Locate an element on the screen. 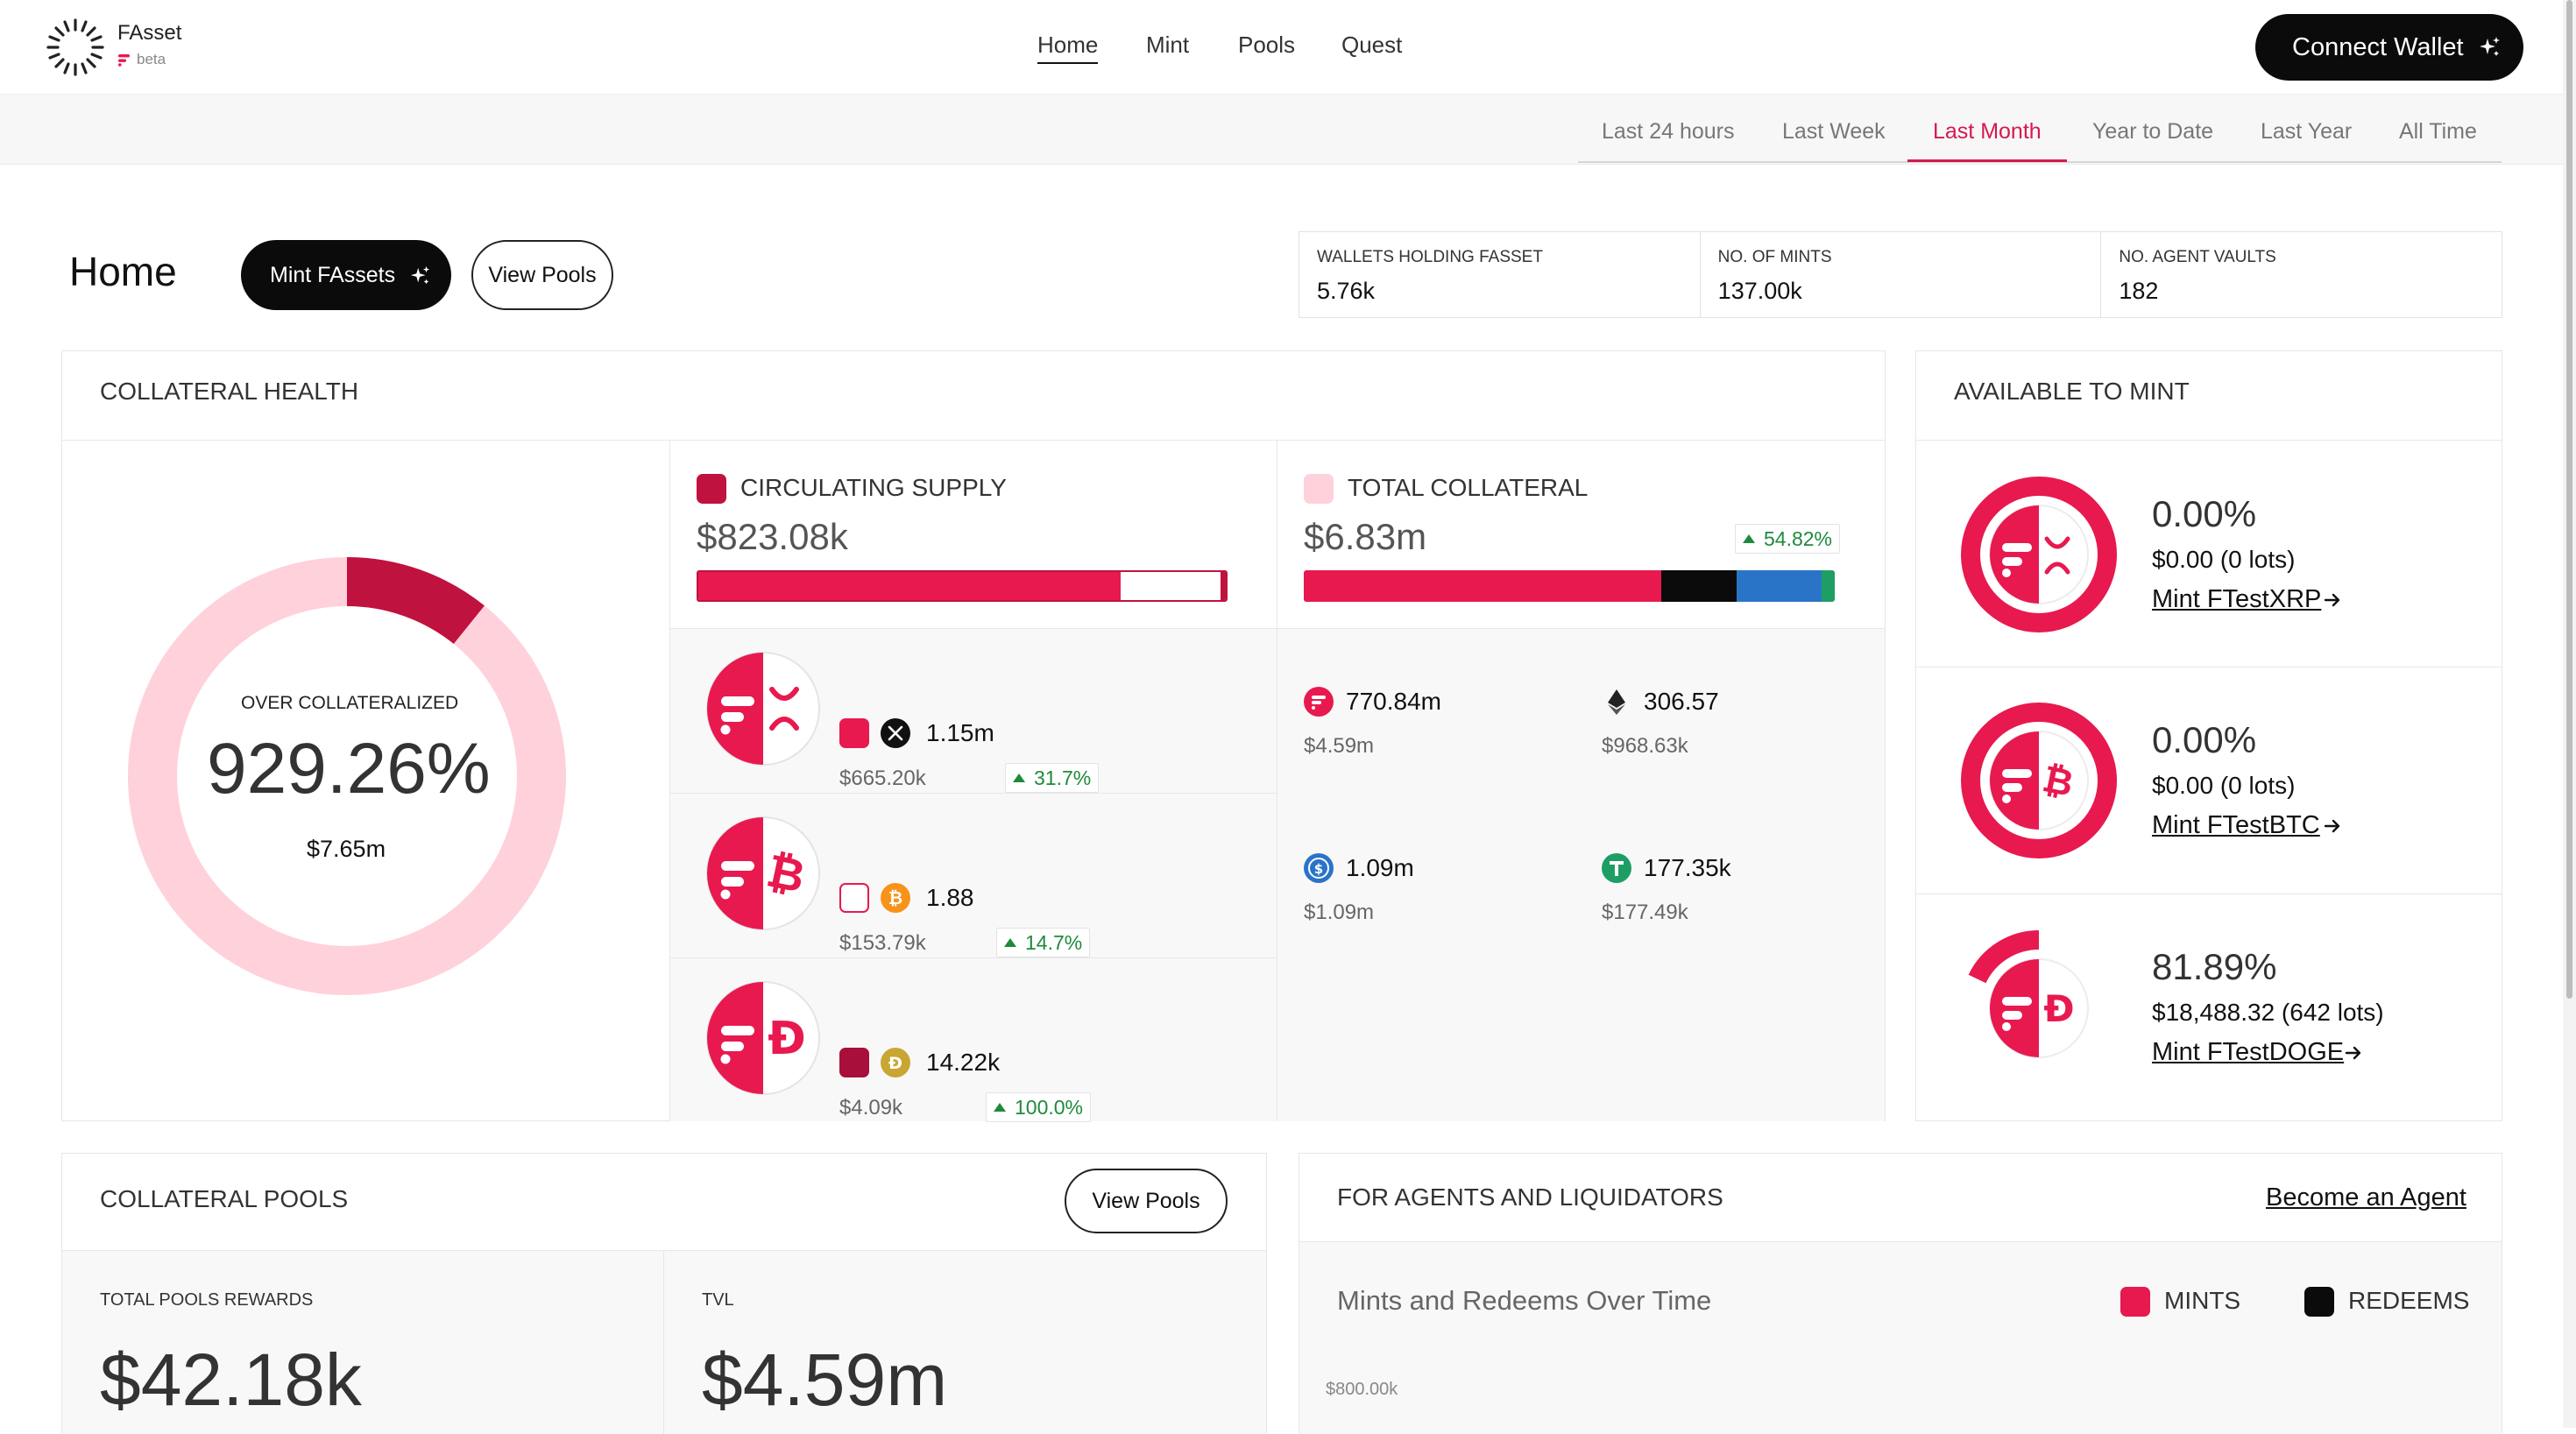  collateral-bar-usdt is located at coordinates (1828, 586).